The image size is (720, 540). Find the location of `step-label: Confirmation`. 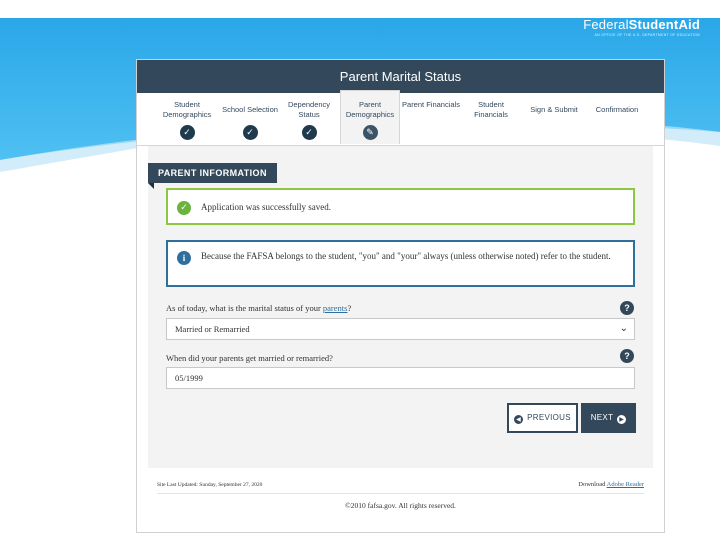

step-label: Confirmation is located at coordinates (617, 109).